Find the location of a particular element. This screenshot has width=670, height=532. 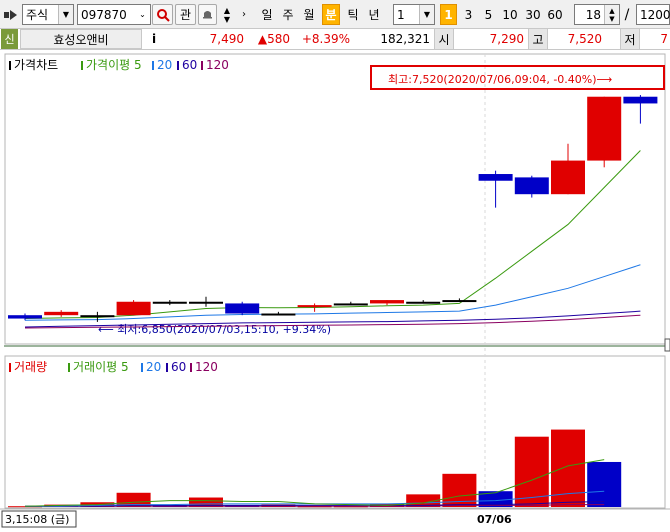

minute-1: 1 is located at coordinates (448, 14).